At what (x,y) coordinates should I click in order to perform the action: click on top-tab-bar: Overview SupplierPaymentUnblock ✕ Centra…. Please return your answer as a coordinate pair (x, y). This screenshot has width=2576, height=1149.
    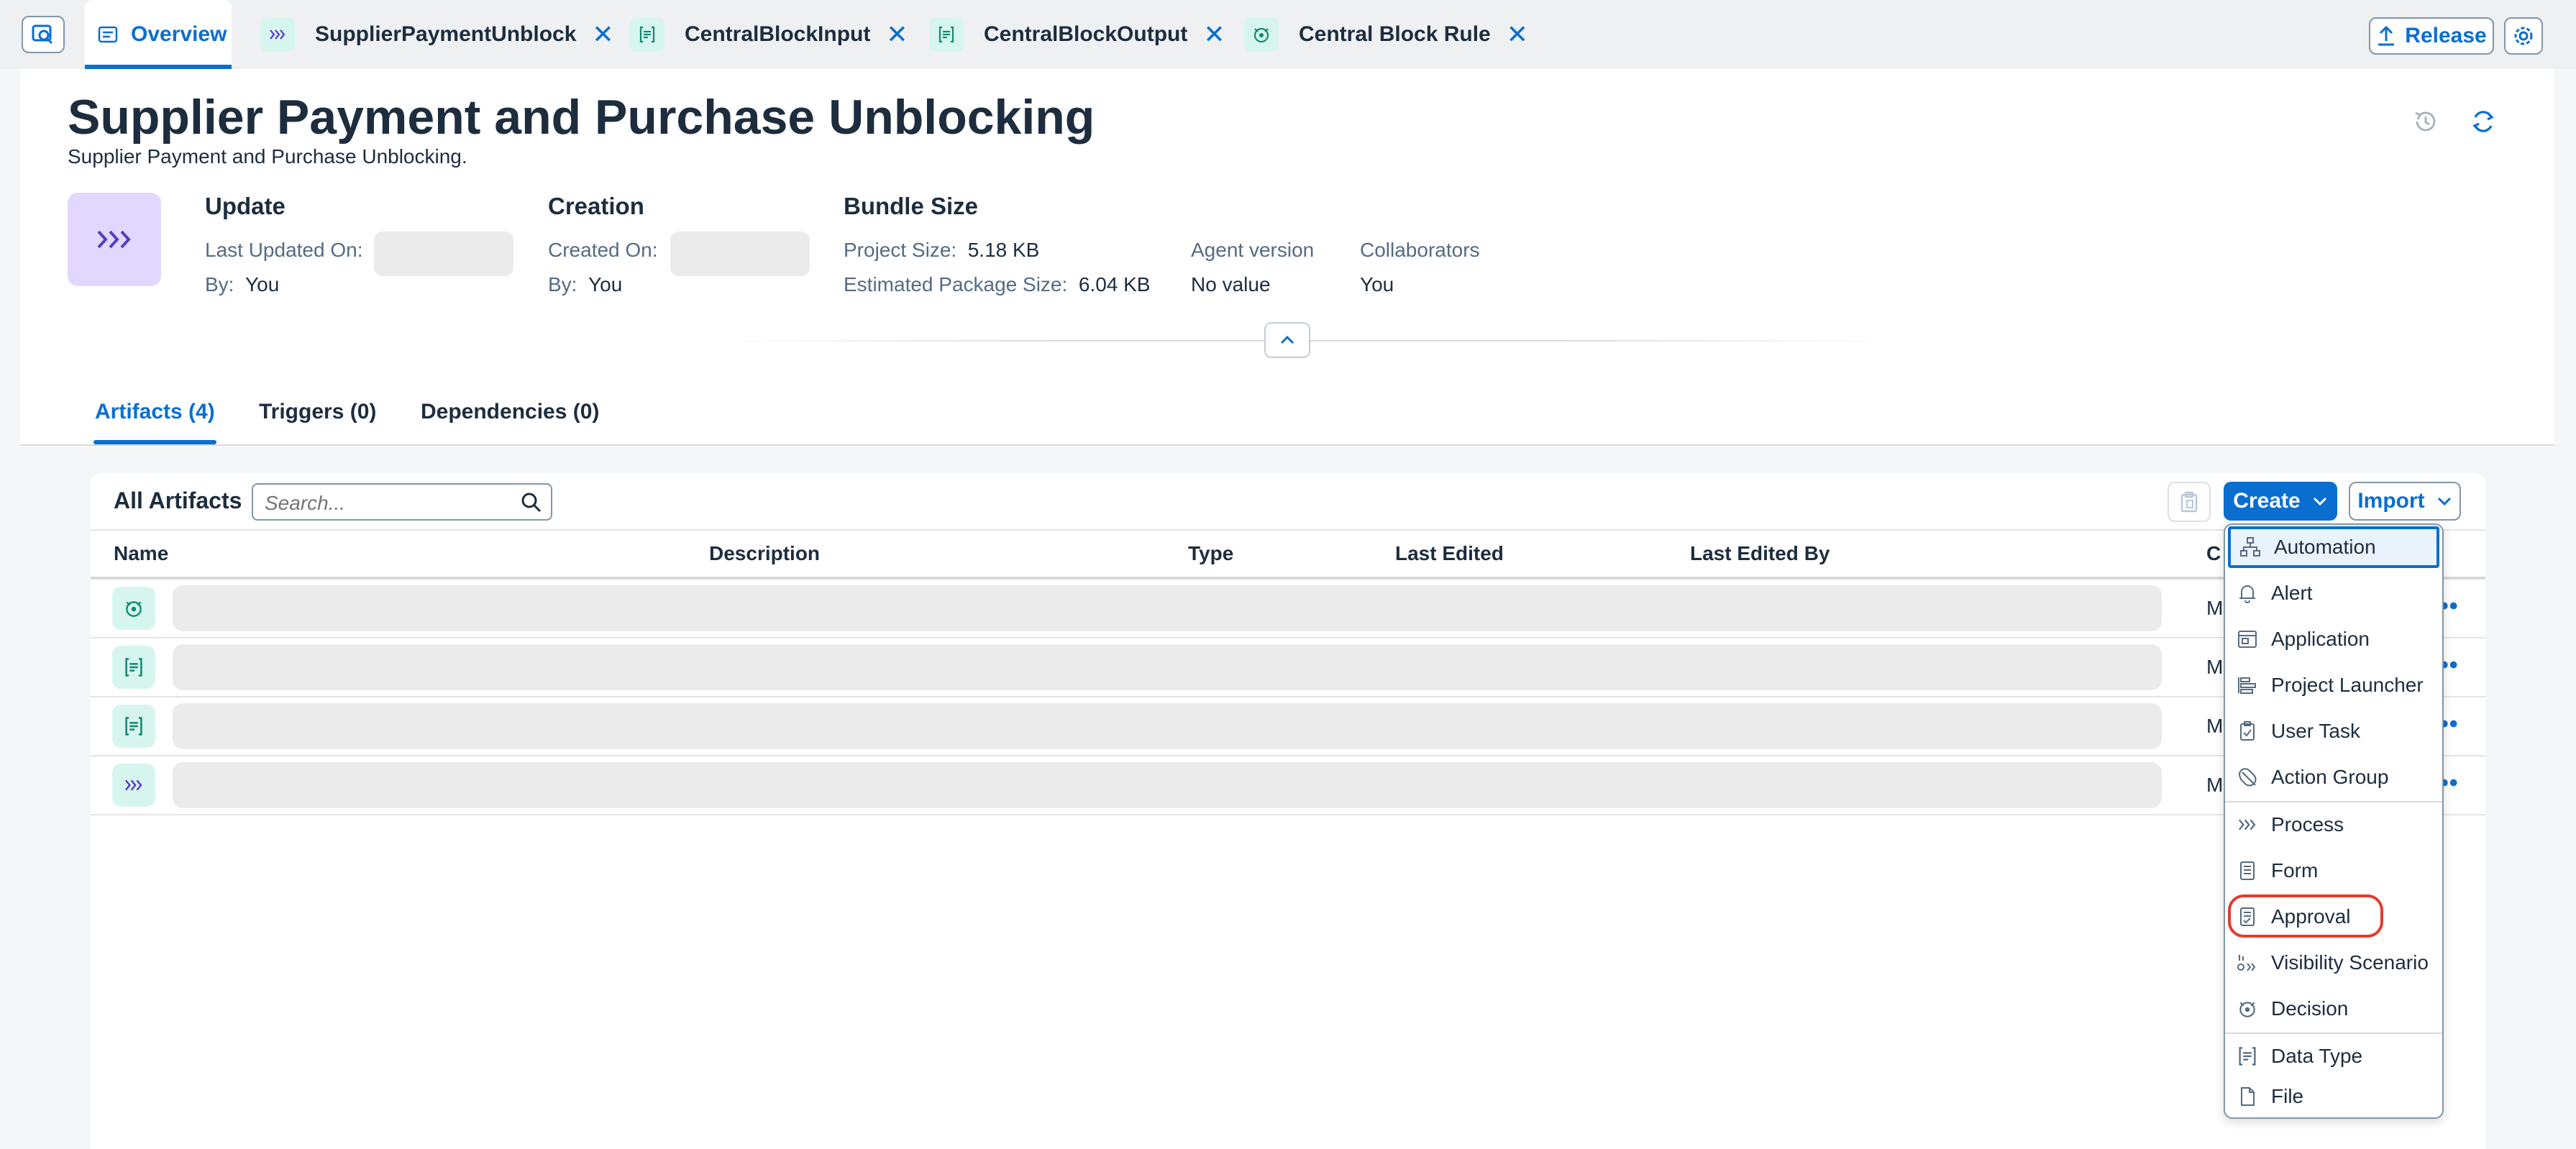
    Looking at the image, I should click on (1288, 34).